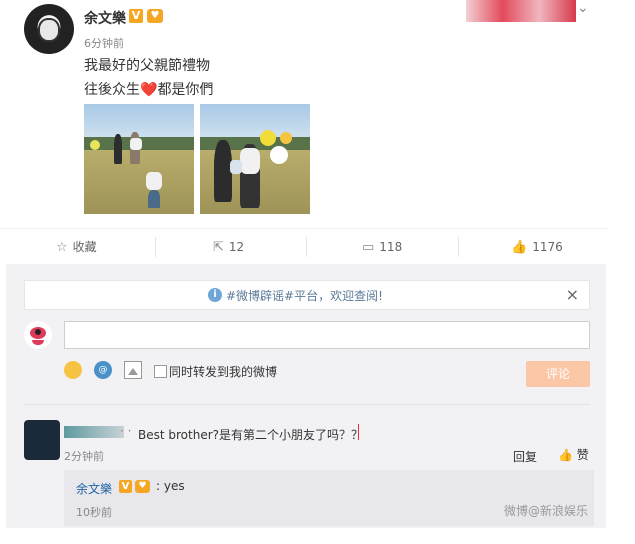 Image resolution: width=635 pixels, height=544 pixels. I want to click on avatar-pupil, so click(38, 332).